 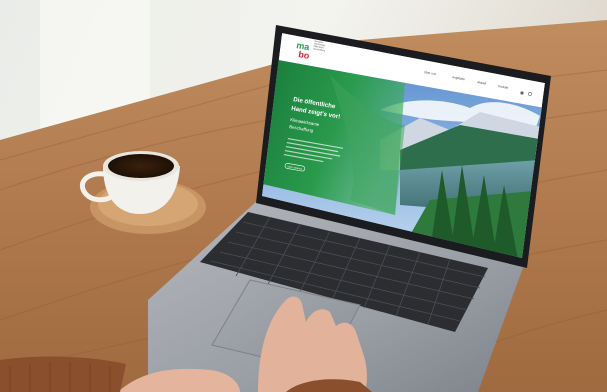 What do you see at coordinates (141, 166) in the screenshot?
I see `coffee` at bounding box center [141, 166].